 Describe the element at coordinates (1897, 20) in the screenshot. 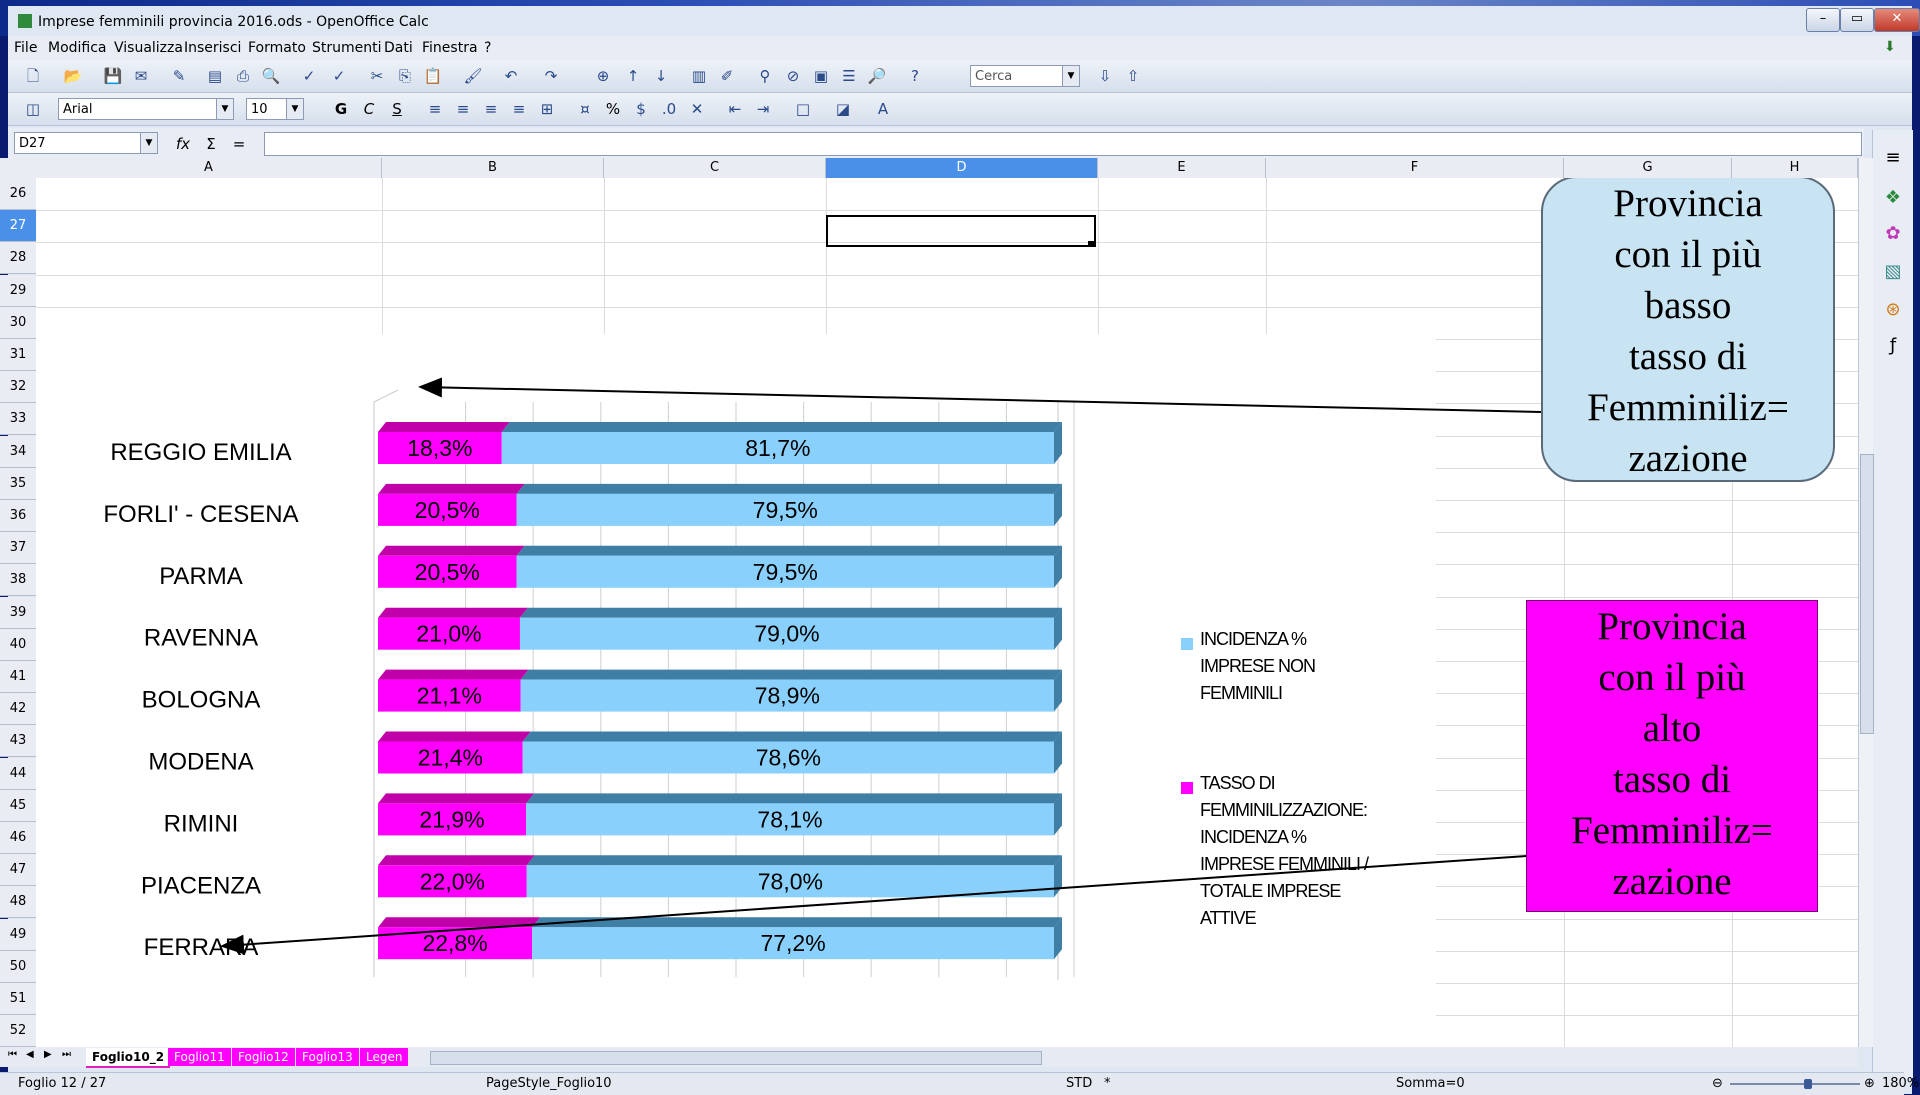

I see `close-button: ✕` at that location.